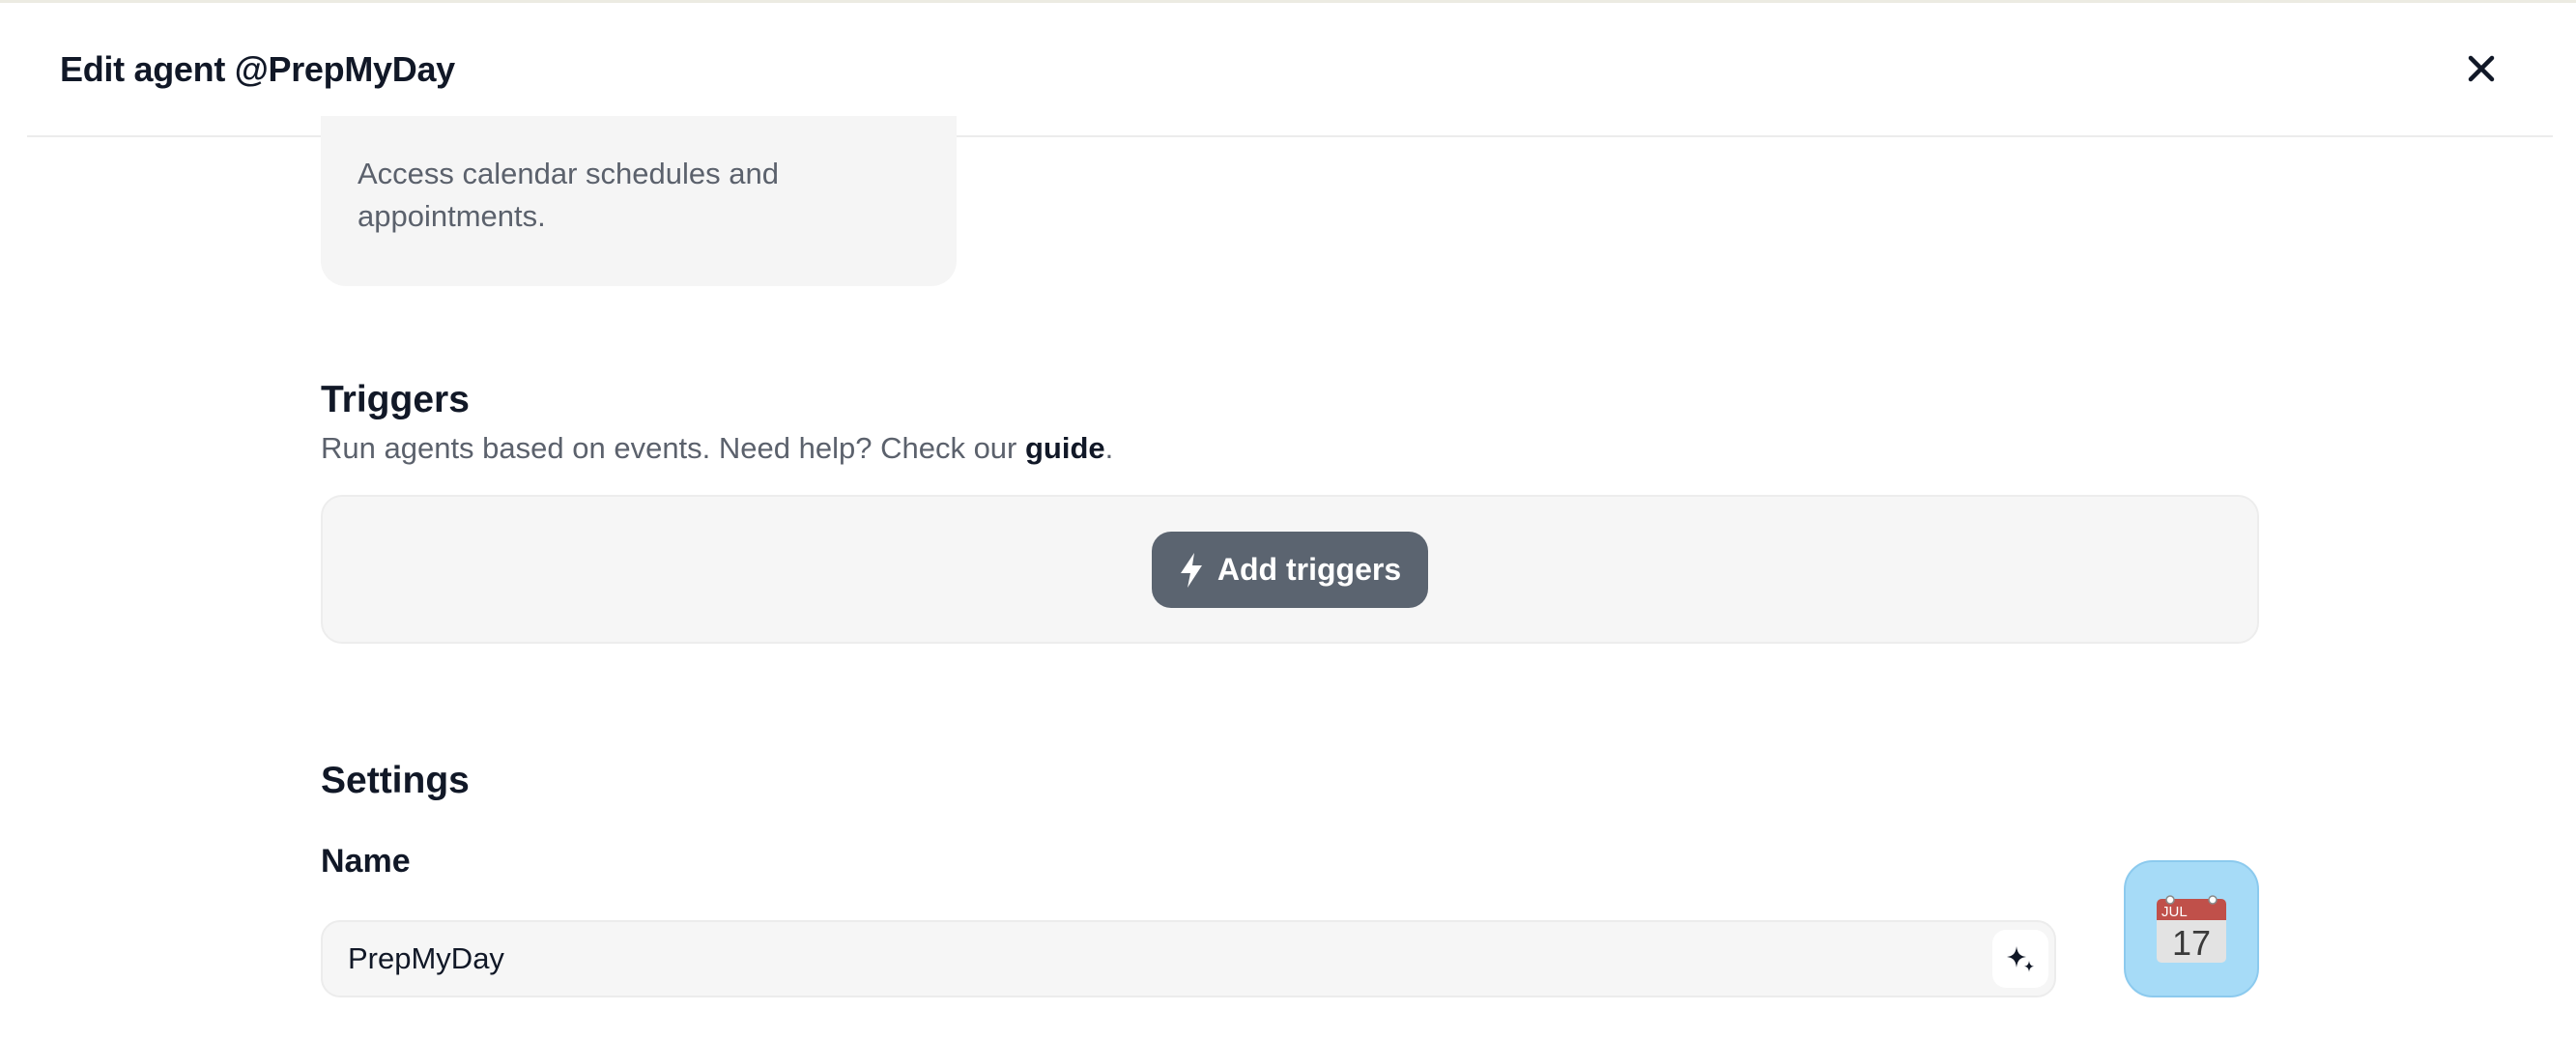 The height and width of the screenshot is (1040, 2576). I want to click on calendar-day: 17, so click(2192, 943).